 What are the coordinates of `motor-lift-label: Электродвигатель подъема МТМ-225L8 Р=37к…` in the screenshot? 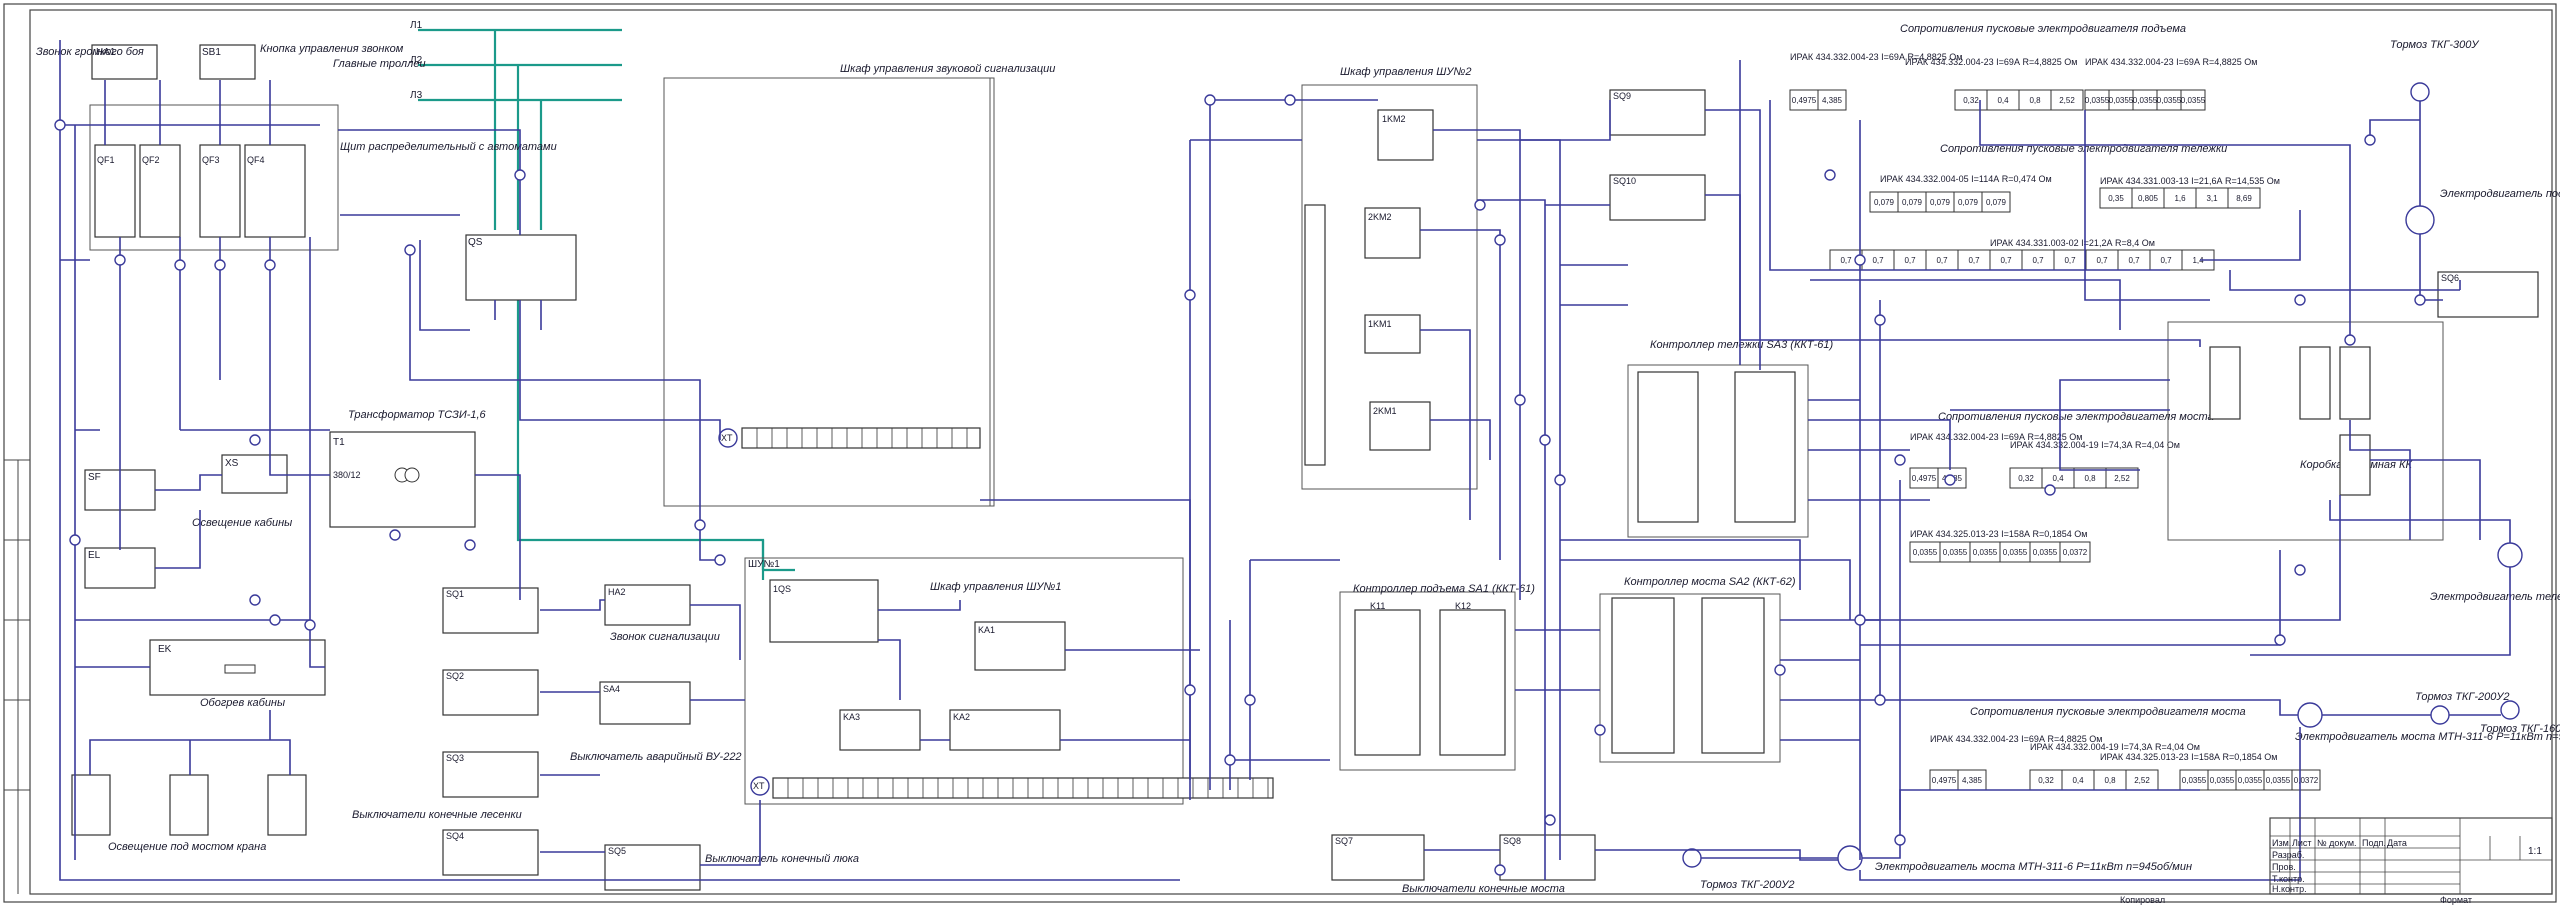 It's located at (2500, 194).